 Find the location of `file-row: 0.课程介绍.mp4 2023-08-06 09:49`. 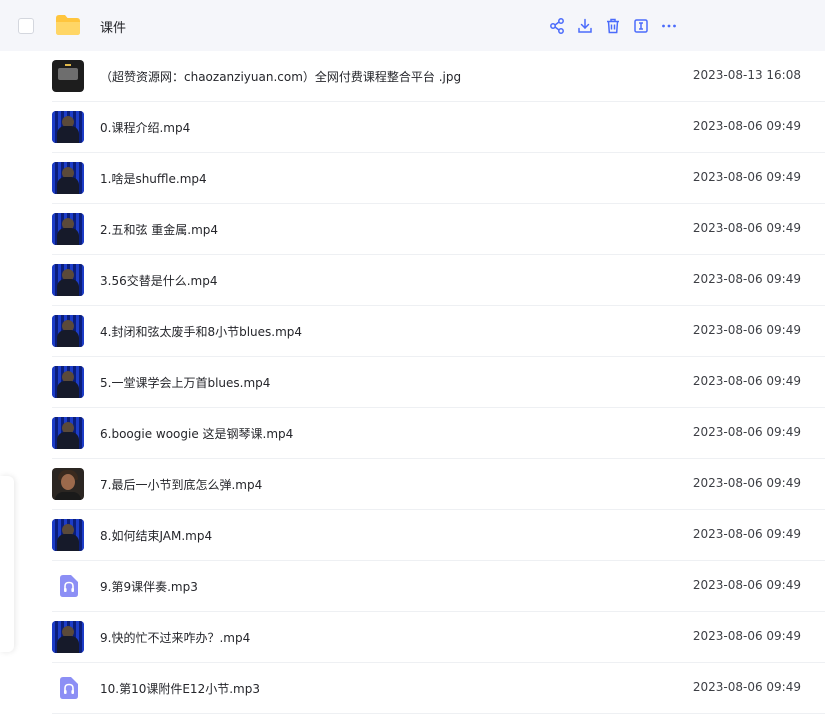

file-row: 0.课程介绍.mp4 2023-08-06 09:49 is located at coordinates (438, 127).